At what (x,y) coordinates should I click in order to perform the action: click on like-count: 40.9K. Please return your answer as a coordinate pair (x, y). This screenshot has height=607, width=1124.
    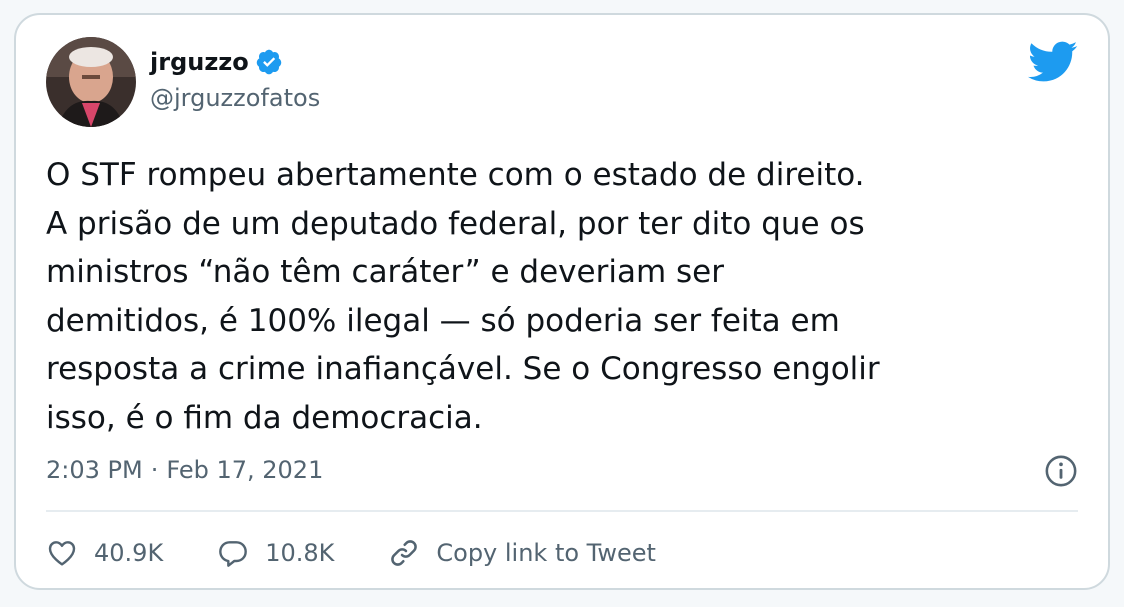
    Looking at the image, I should click on (129, 553).